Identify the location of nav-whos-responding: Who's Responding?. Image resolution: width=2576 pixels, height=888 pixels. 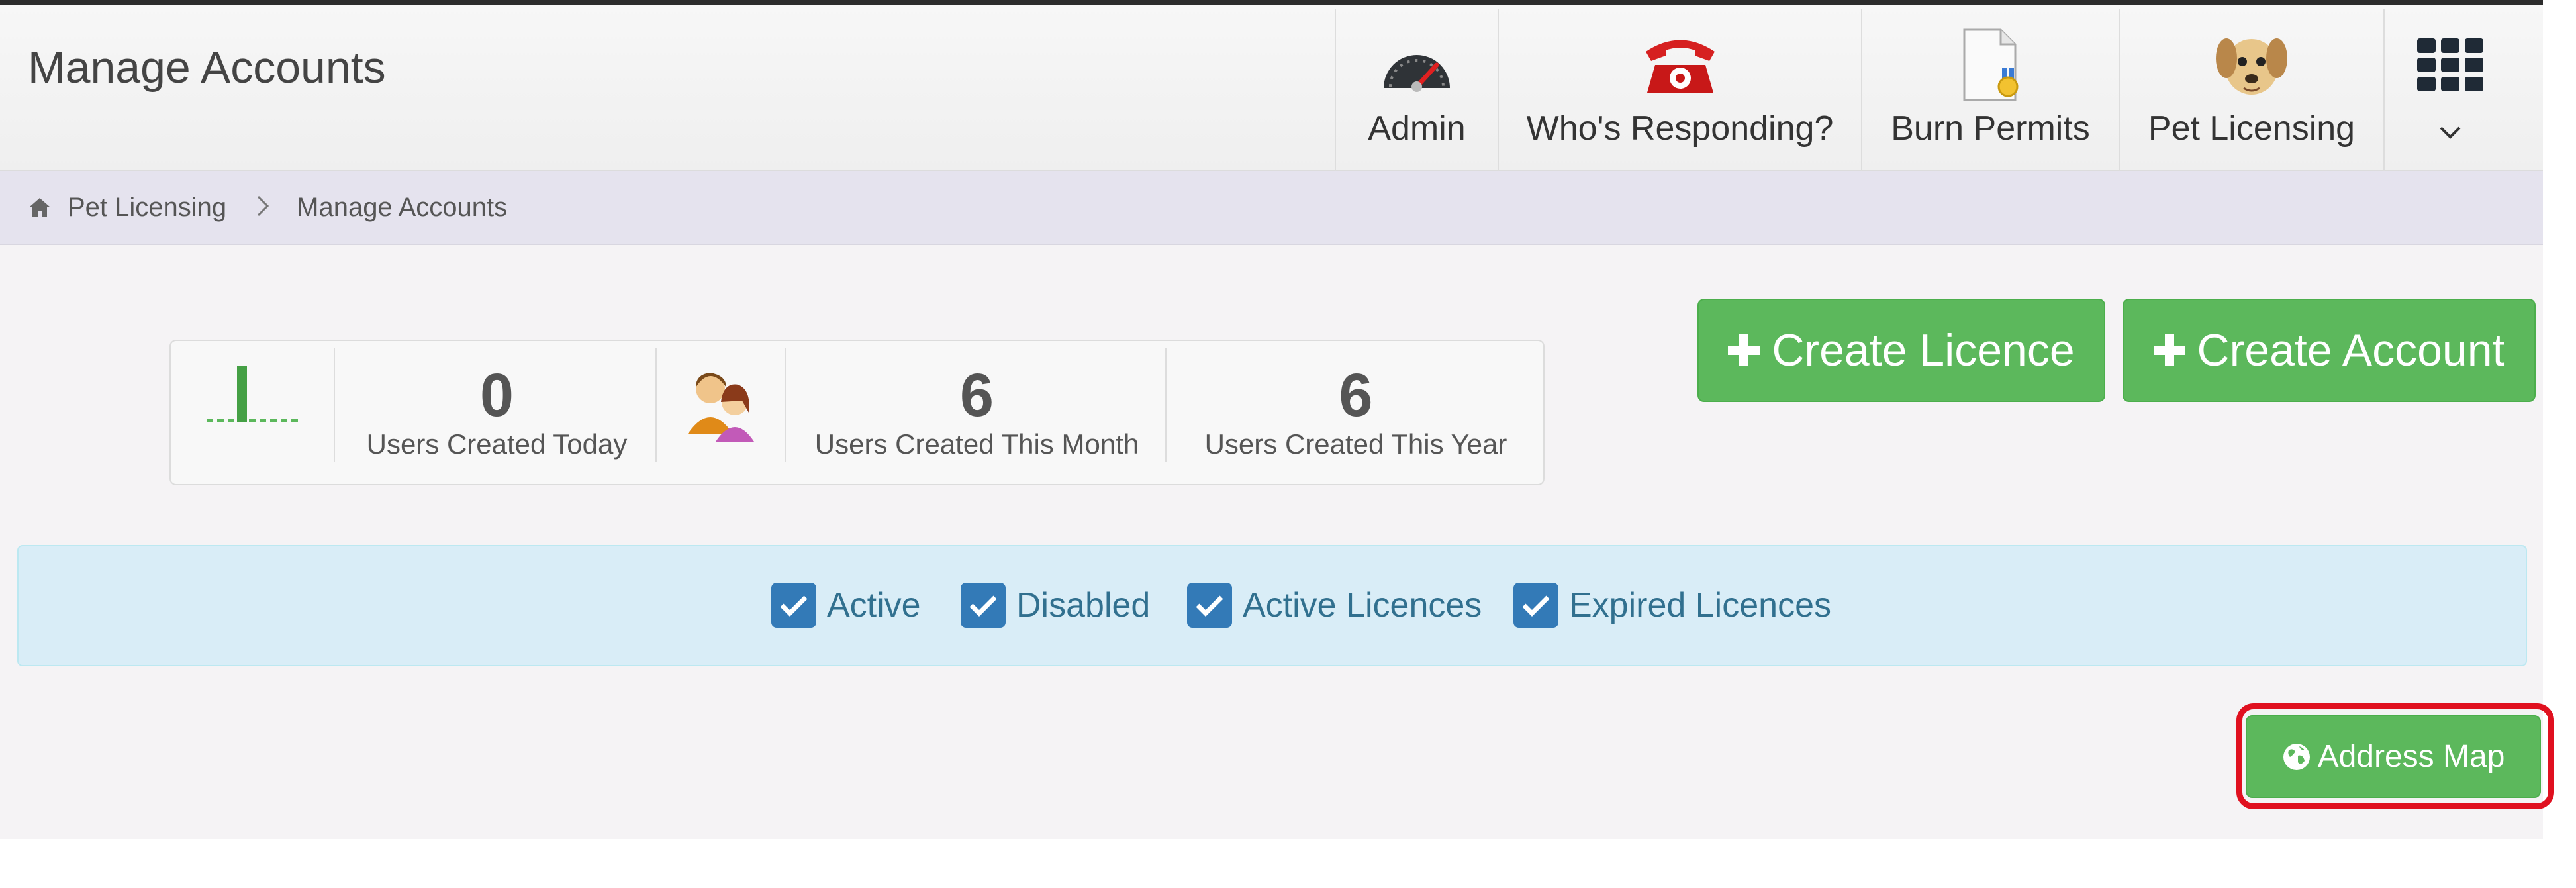
(1679, 90).